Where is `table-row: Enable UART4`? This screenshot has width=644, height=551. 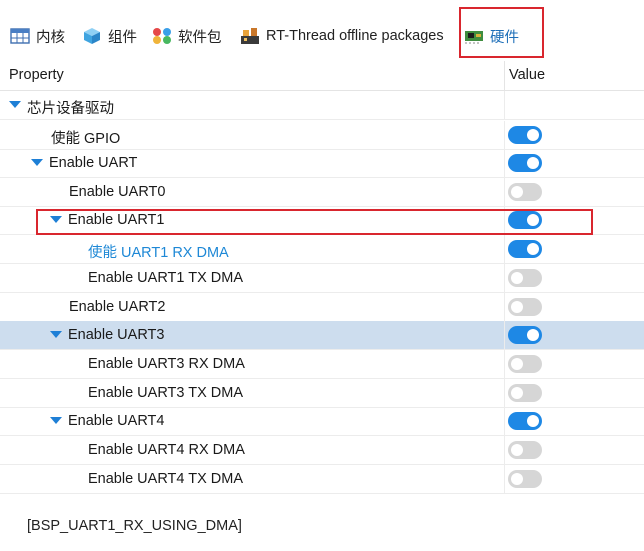
table-row: Enable UART4 is located at coordinates (322, 421).